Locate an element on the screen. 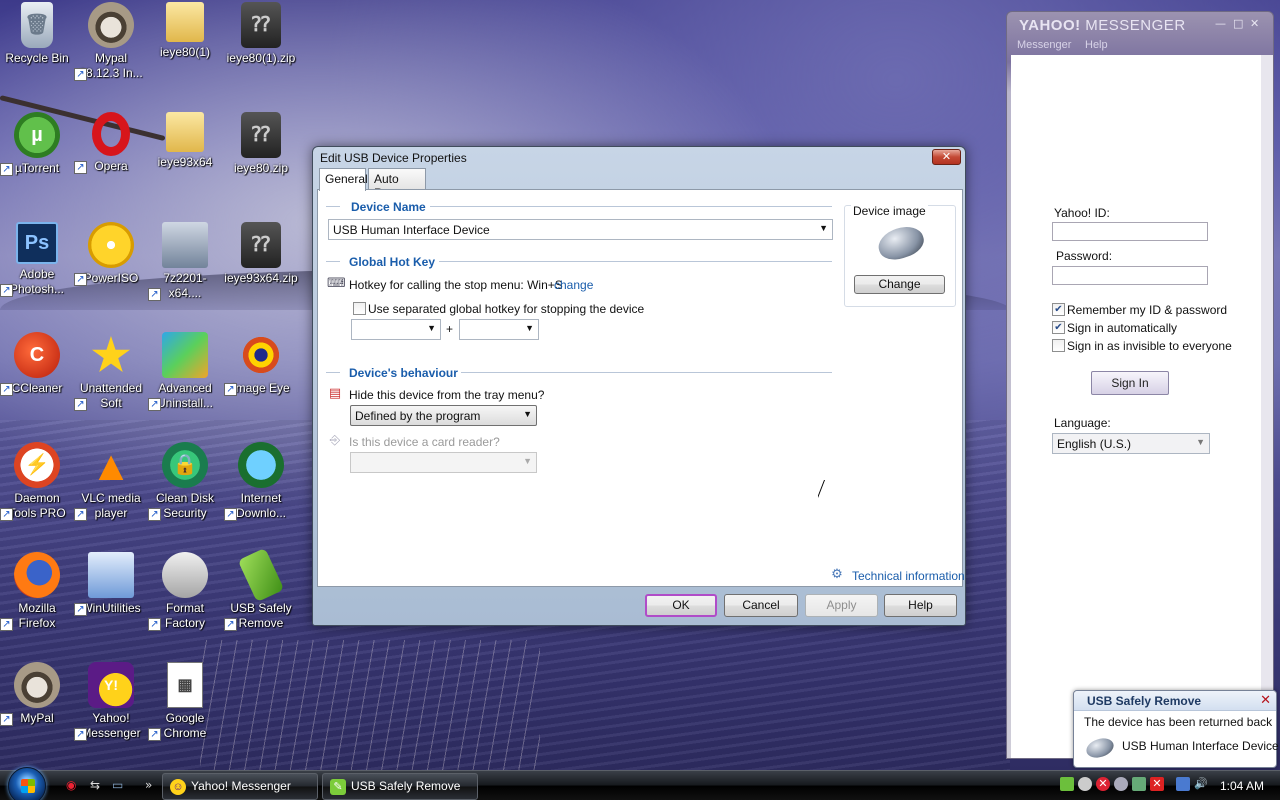  task-yahoo-messenger: ☺ Yahoo! Messenger is located at coordinates (240, 786).